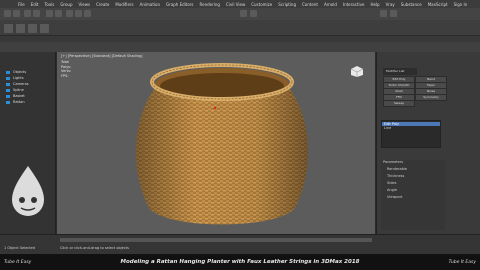 The width and height of the screenshot is (480, 270). I want to click on snap-icon, so click(243, 13).